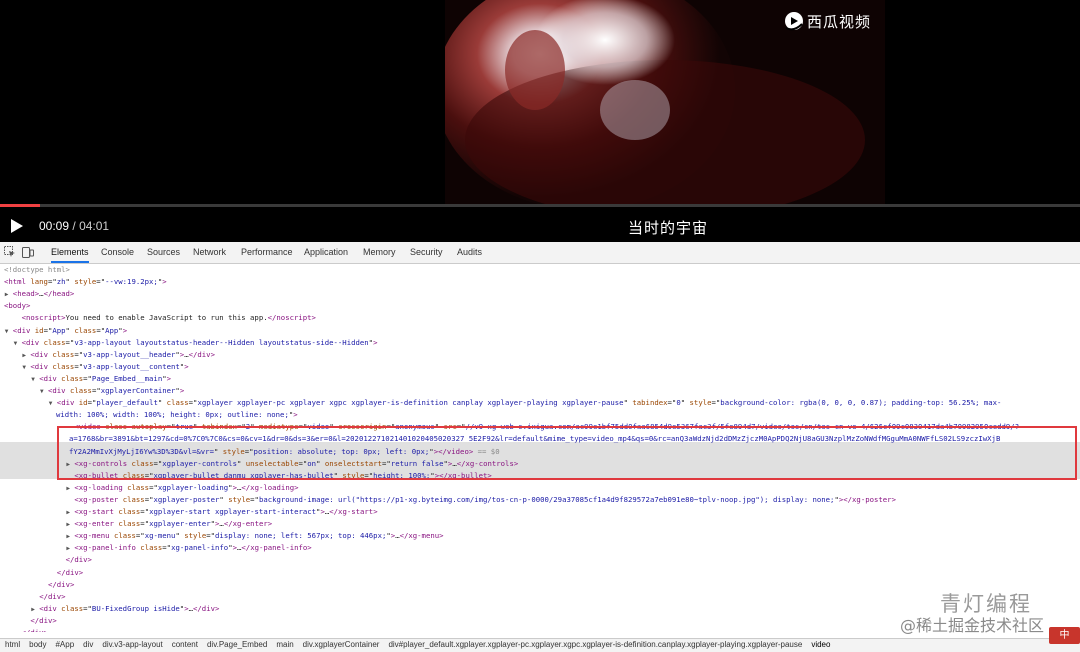 This screenshot has width=1080, height=652. Describe the element at coordinates (341, 644) in the screenshot. I see `breadcrumb-item: div.xgplayerContainer` at that location.